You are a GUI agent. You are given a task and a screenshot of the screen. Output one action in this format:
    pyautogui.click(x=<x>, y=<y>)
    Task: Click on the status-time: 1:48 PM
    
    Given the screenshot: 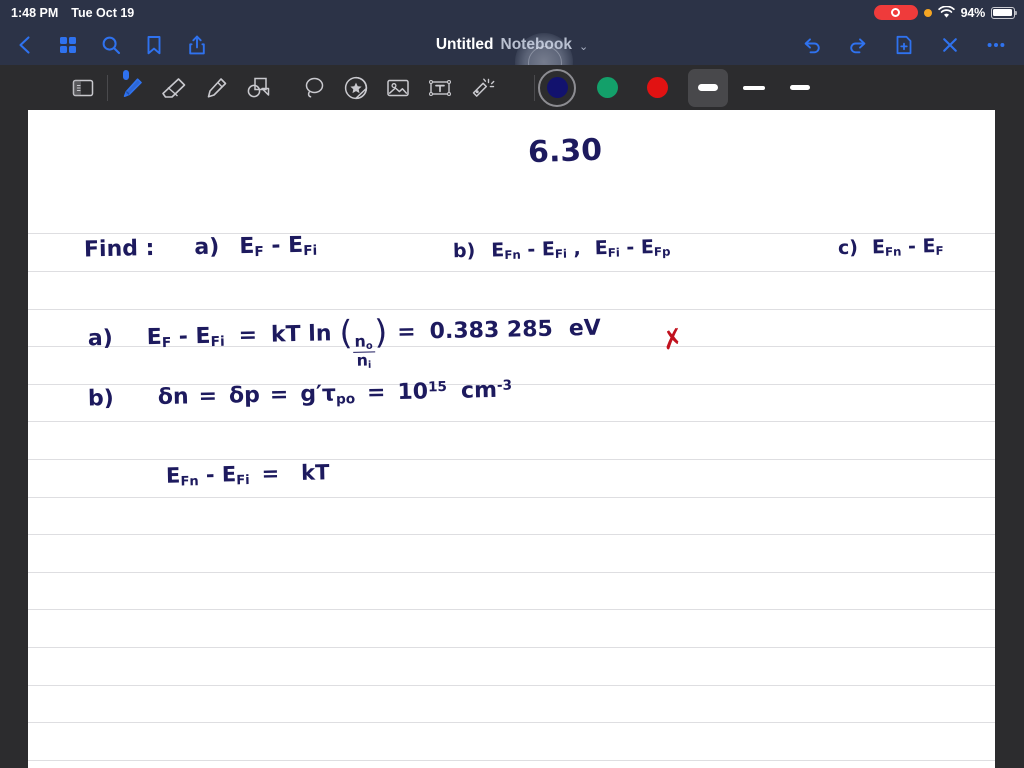 What is the action you would take?
    pyautogui.click(x=35, y=12)
    